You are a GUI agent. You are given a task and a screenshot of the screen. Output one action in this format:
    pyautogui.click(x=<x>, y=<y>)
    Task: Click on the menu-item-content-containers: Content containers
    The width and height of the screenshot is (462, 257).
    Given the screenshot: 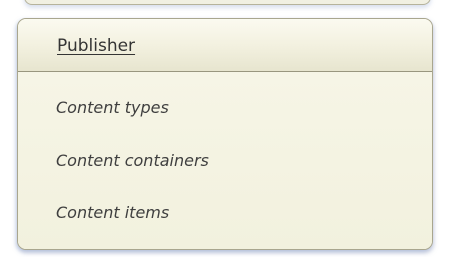 What is the action you would take?
    pyautogui.click(x=132, y=160)
    